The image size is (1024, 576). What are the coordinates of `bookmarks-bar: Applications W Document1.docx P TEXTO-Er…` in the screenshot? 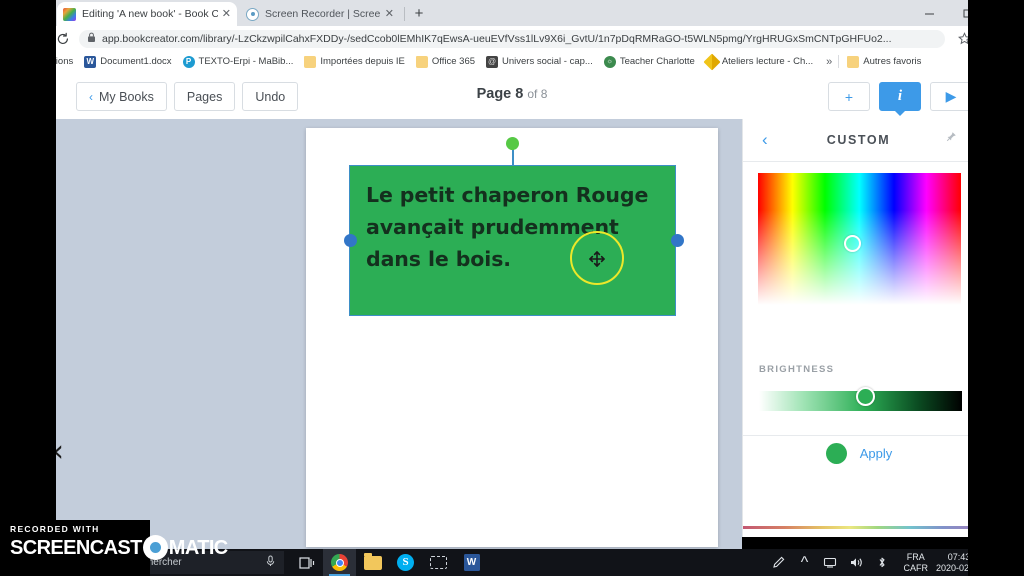 It's located at (512, 61).